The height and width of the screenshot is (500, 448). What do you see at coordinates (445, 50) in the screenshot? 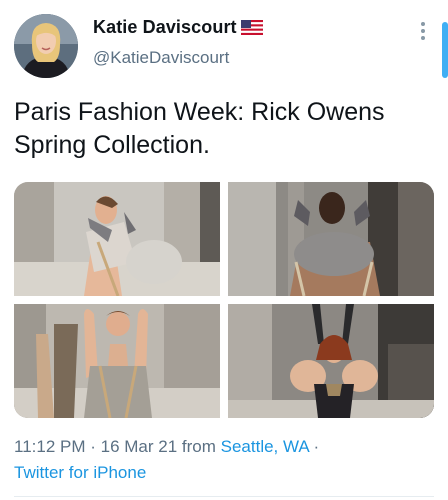
I see `scrollbar` at bounding box center [445, 50].